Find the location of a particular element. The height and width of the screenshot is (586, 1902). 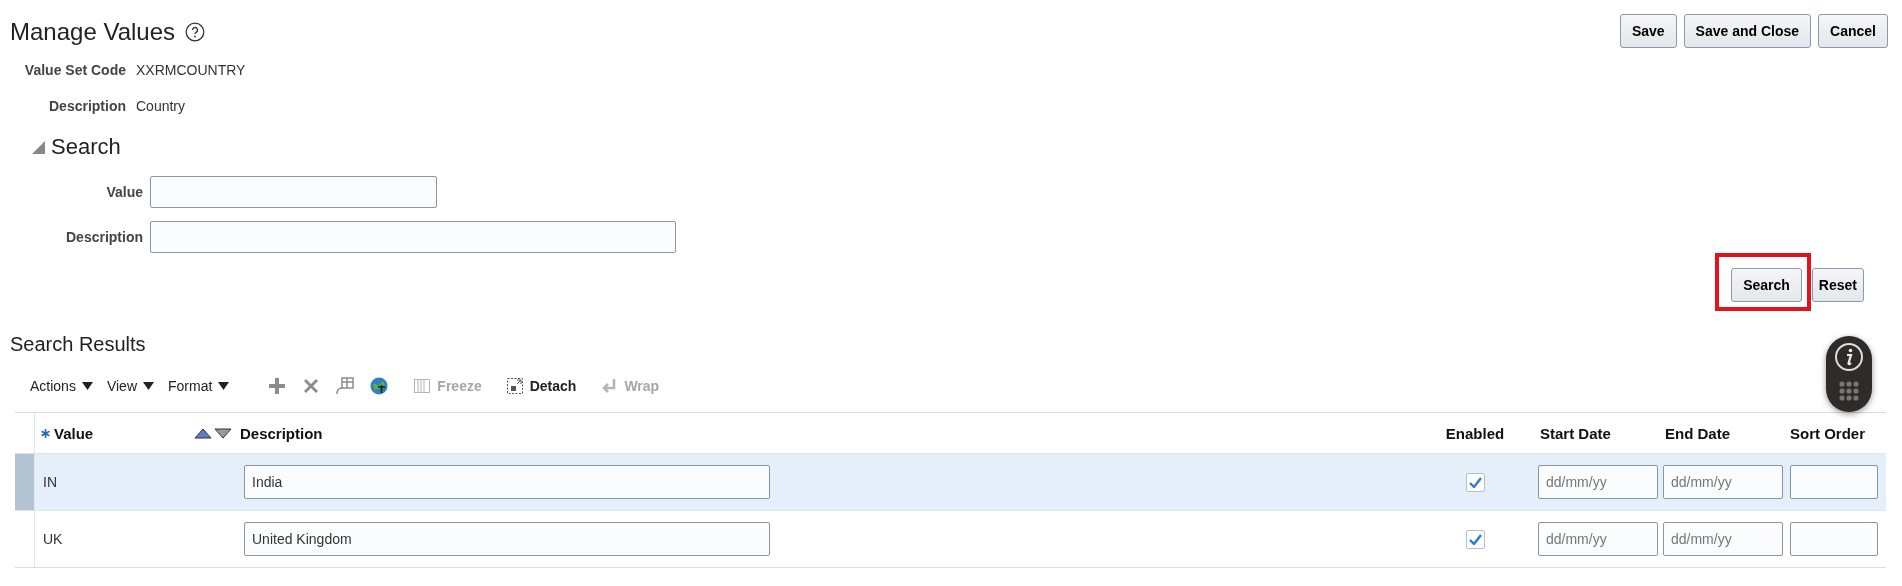

column-header: Enabled is located at coordinates (1475, 433).